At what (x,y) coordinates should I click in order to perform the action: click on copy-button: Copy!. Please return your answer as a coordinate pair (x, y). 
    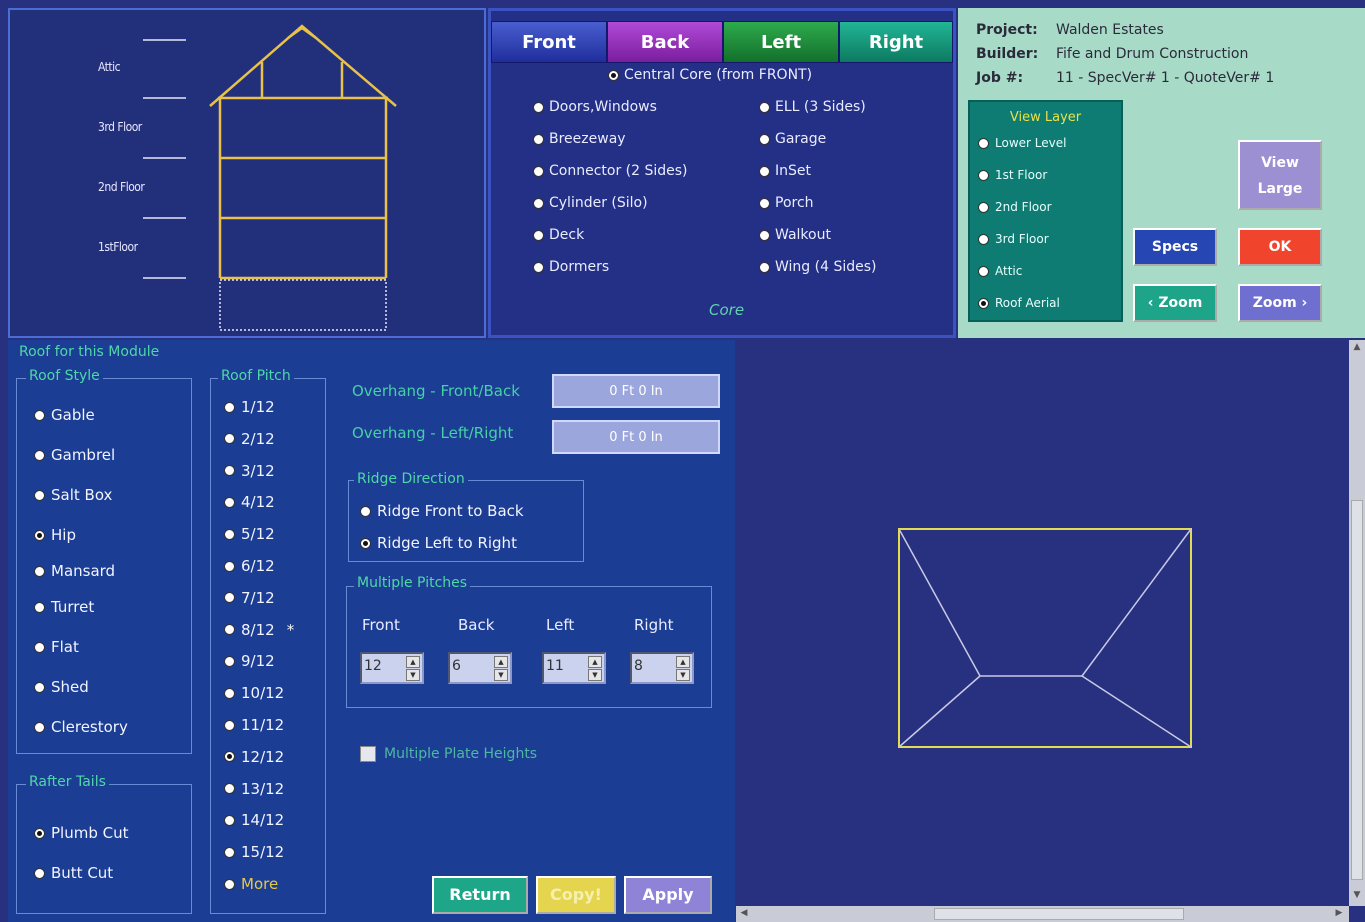
    Looking at the image, I should click on (576, 895).